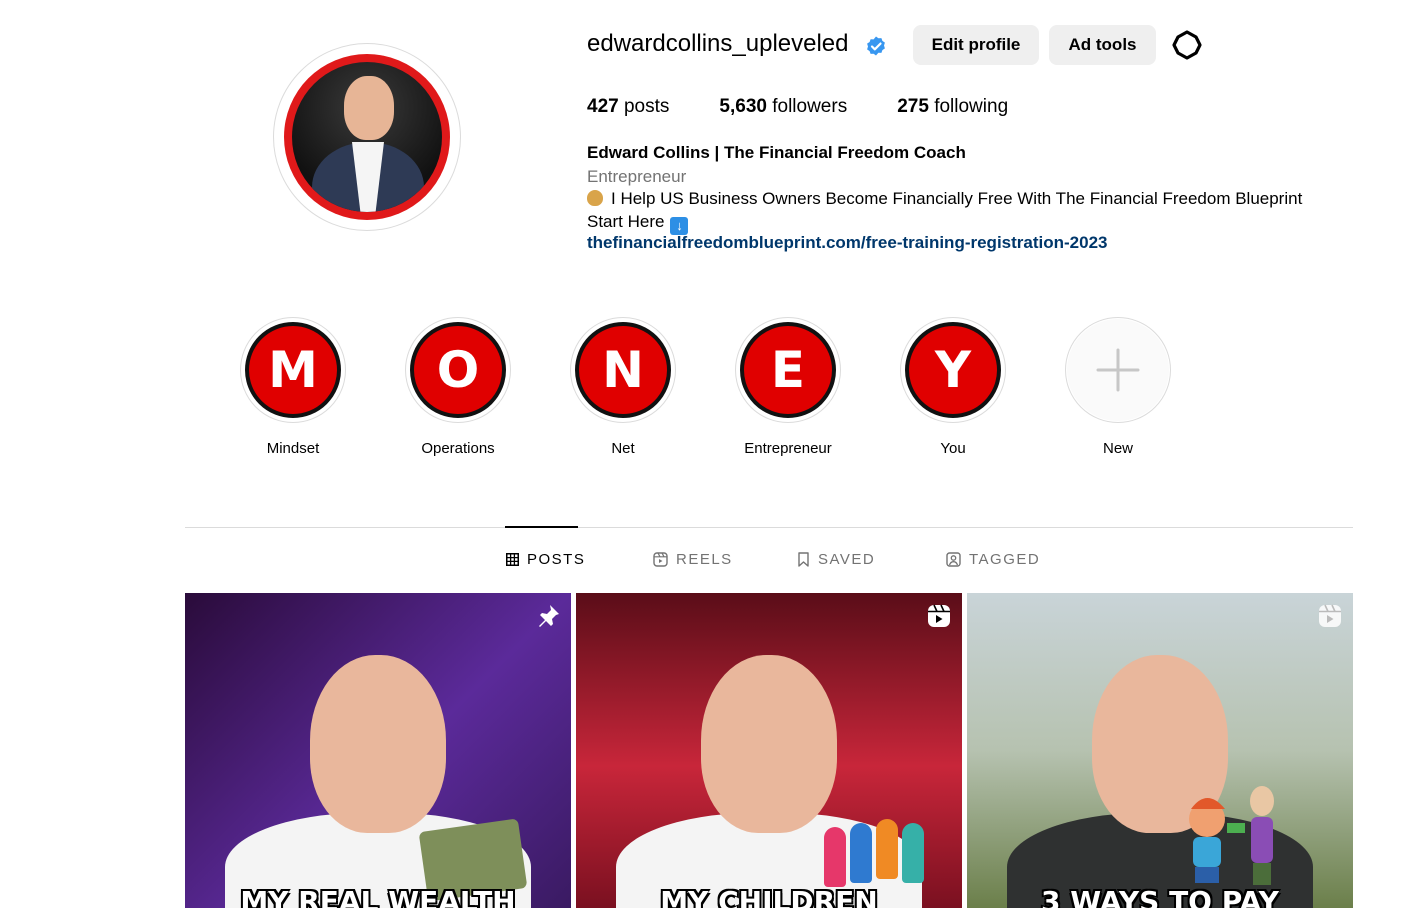  Describe the element at coordinates (953, 559) in the screenshot. I see `tagged-icon` at that location.